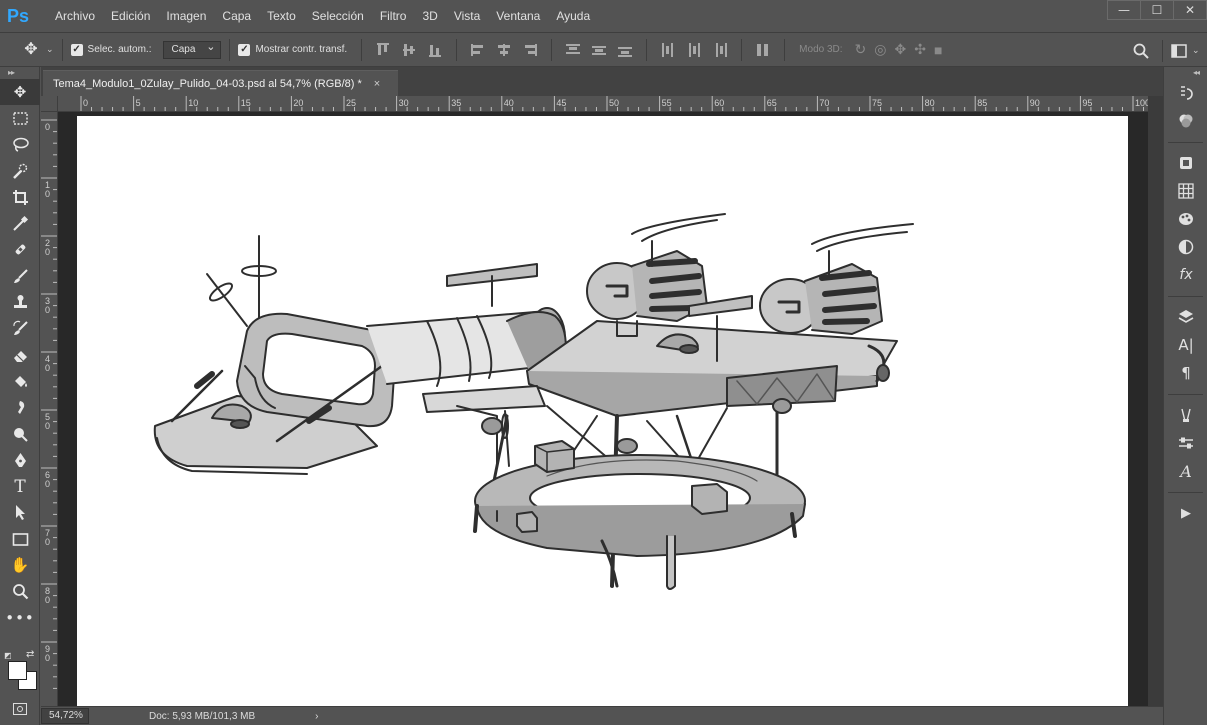 Image resolution: width=1207 pixels, height=725 pixels. What do you see at coordinates (20, 118) in the screenshot?
I see `rectangular-marquee-icon` at bounding box center [20, 118].